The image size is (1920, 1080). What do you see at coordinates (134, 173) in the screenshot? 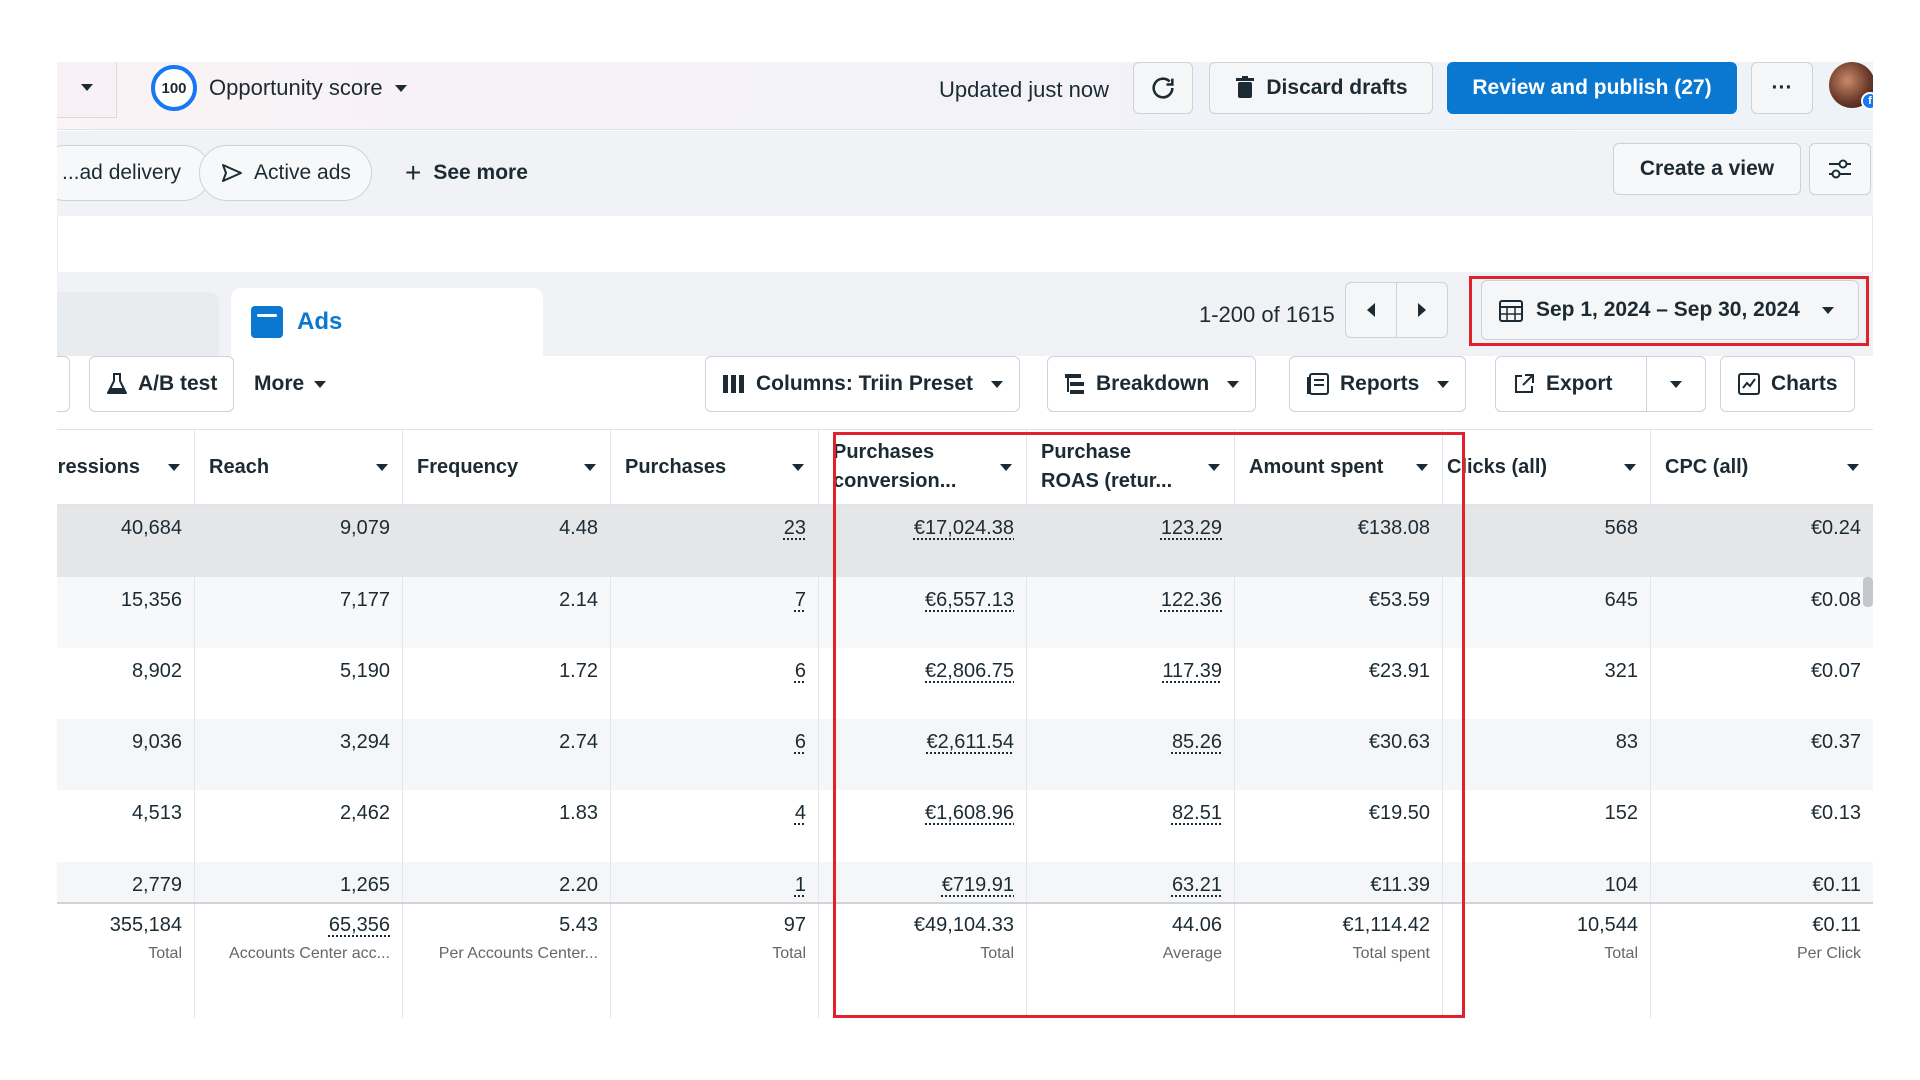
I see `filter-chip-delivery: ...ad delivery` at bounding box center [134, 173].